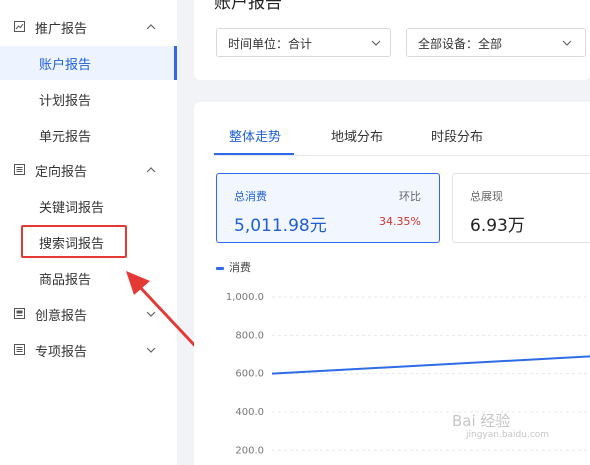 This screenshot has width=590, height=465. Describe the element at coordinates (74, 241) in the screenshot. I see `highlight-box` at that location.